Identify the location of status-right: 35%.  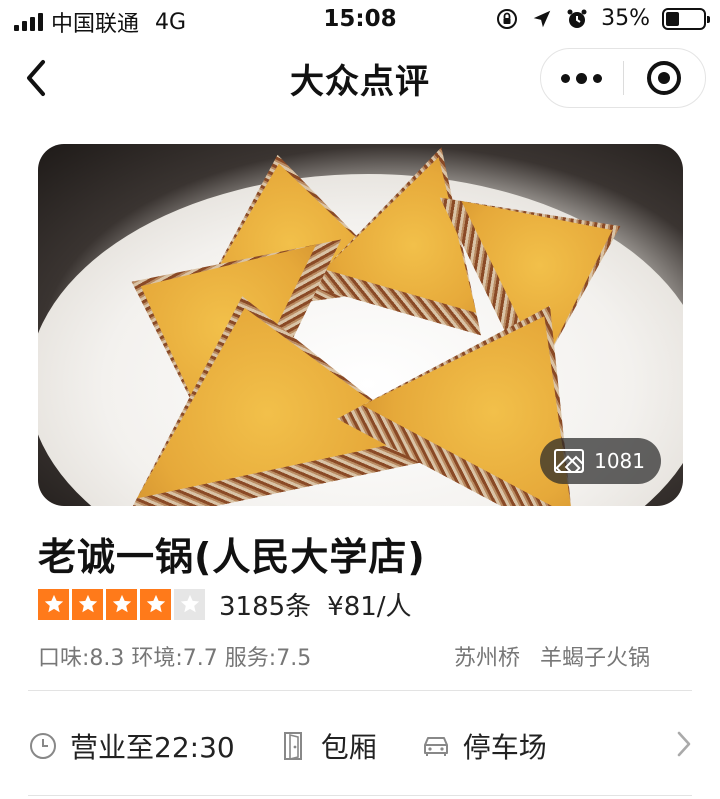
(602, 18).